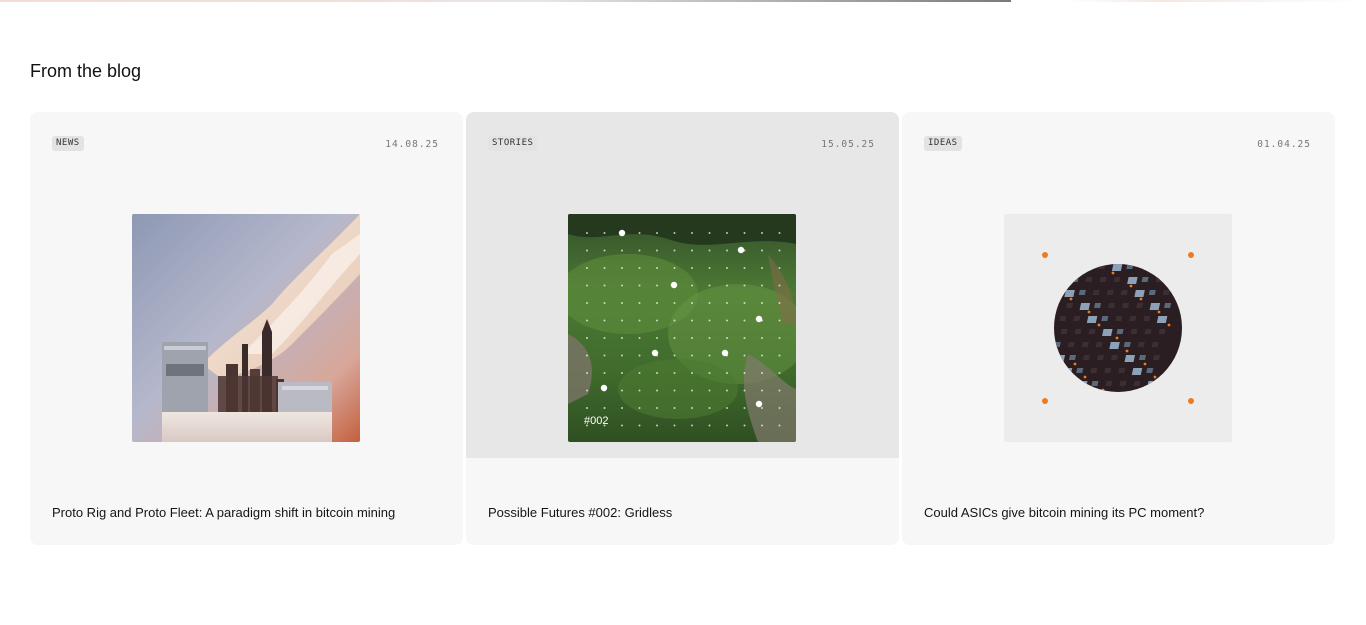 Image resolution: width=1366 pixels, height=625 pixels. What do you see at coordinates (943, 143) in the screenshot?
I see `category-tag: IDEAS` at bounding box center [943, 143].